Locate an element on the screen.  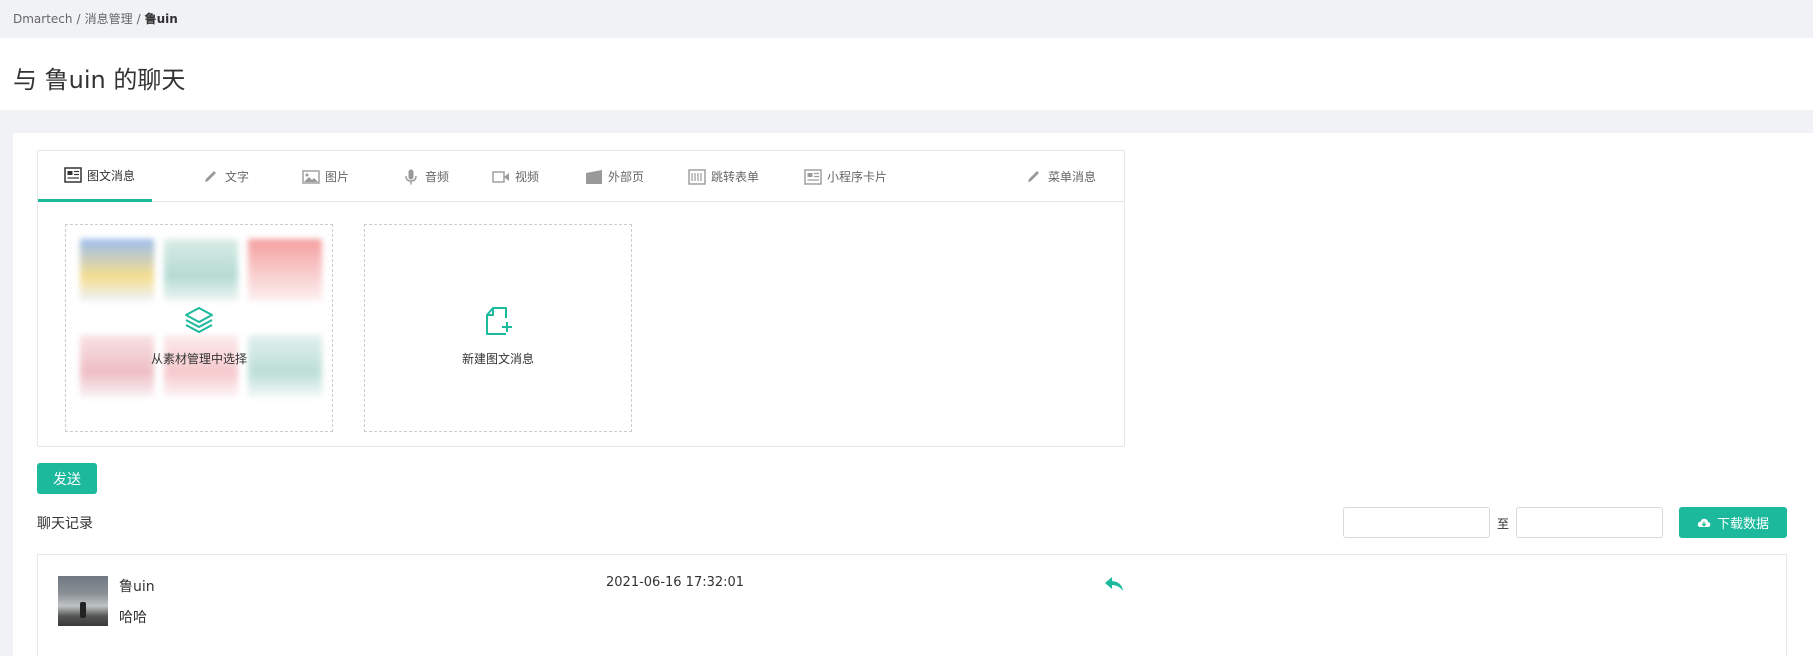
news-icon is located at coordinates (73, 175).